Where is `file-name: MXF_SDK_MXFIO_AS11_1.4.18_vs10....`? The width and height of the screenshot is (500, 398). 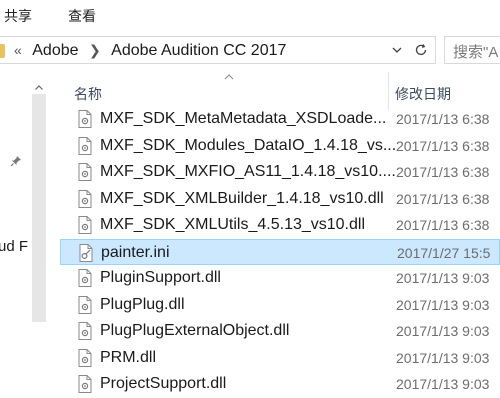
file-name: MXF_SDK_MXFIO_AS11_1.4.18_vs10.... is located at coordinates (248, 171).